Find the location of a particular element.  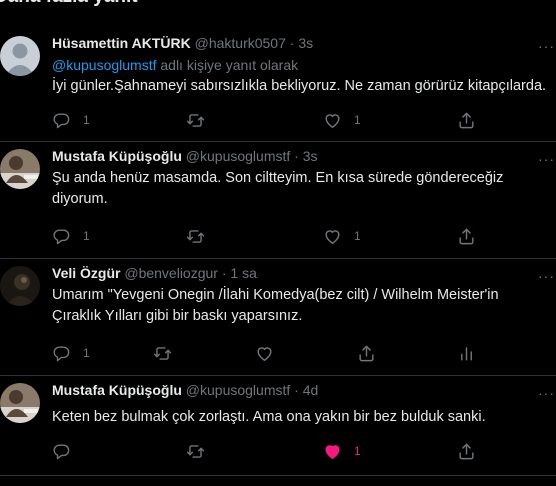

tweet-header: Hüsamettin AKTÜRK @hakturk0507 · 3s is located at coordinates (182, 43).